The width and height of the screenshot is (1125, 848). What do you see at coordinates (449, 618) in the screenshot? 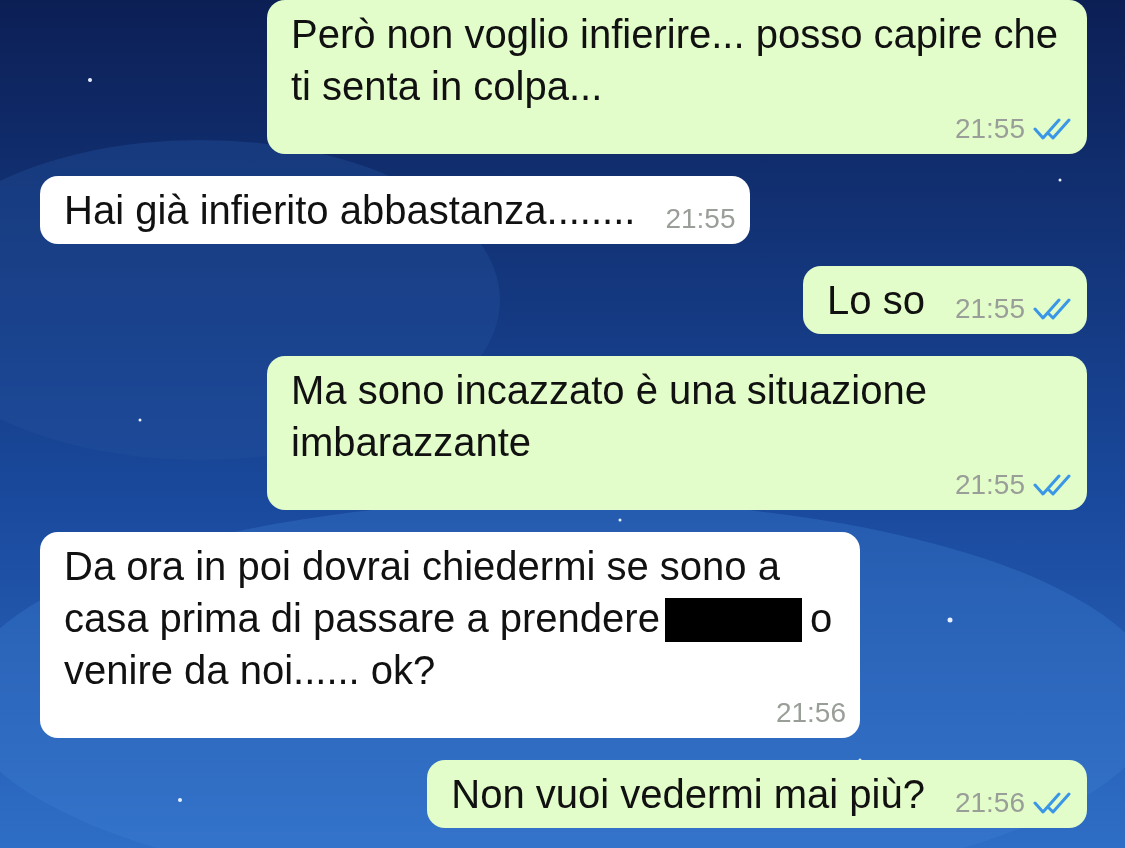
I see `message-text: Da ora in poi dovrai chiedermi se sono a casa prima di passare a prendere o venire da noi...... ok?` at bounding box center [449, 618].